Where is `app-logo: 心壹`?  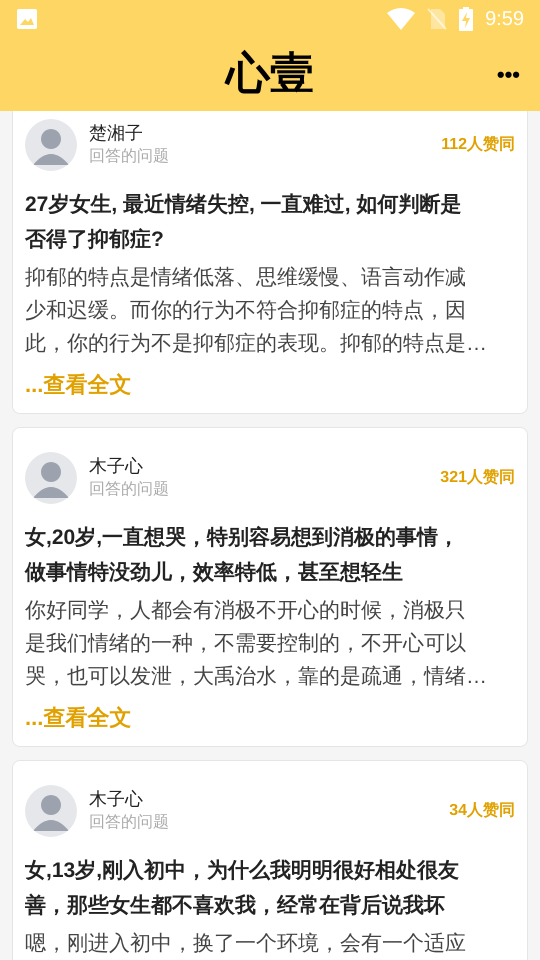
app-logo: 心壹 is located at coordinates (270, 74).